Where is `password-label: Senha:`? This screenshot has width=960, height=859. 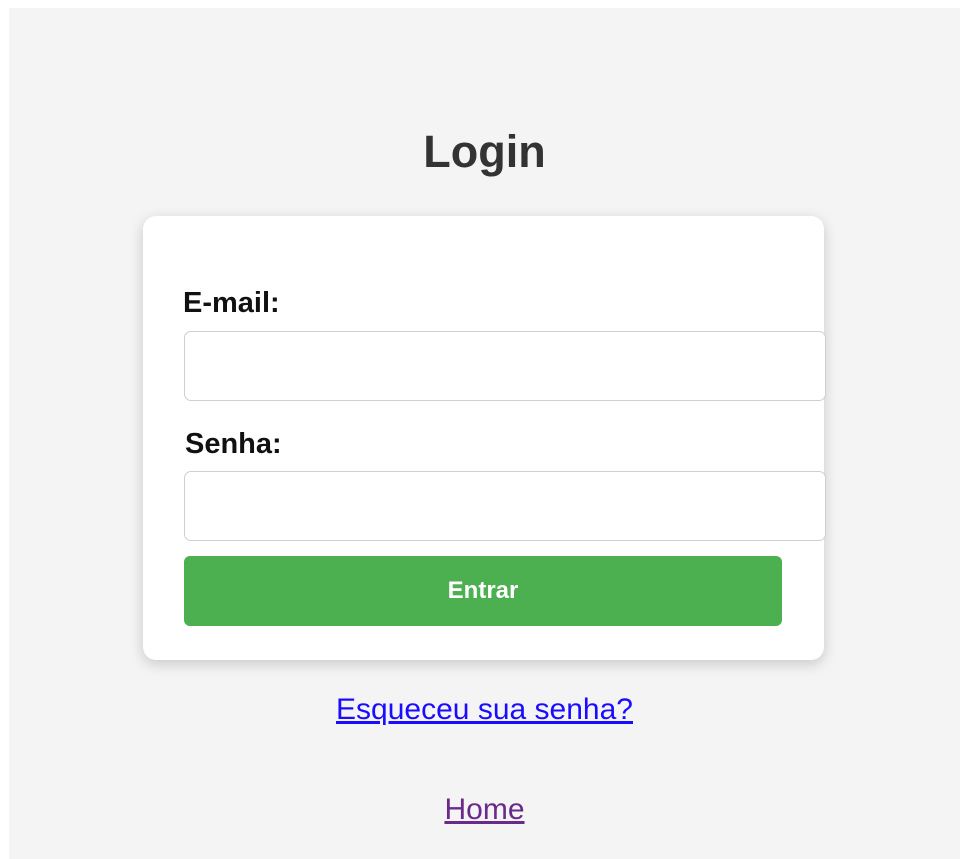 password-label: Senha: is located at coordinates (233, 444).